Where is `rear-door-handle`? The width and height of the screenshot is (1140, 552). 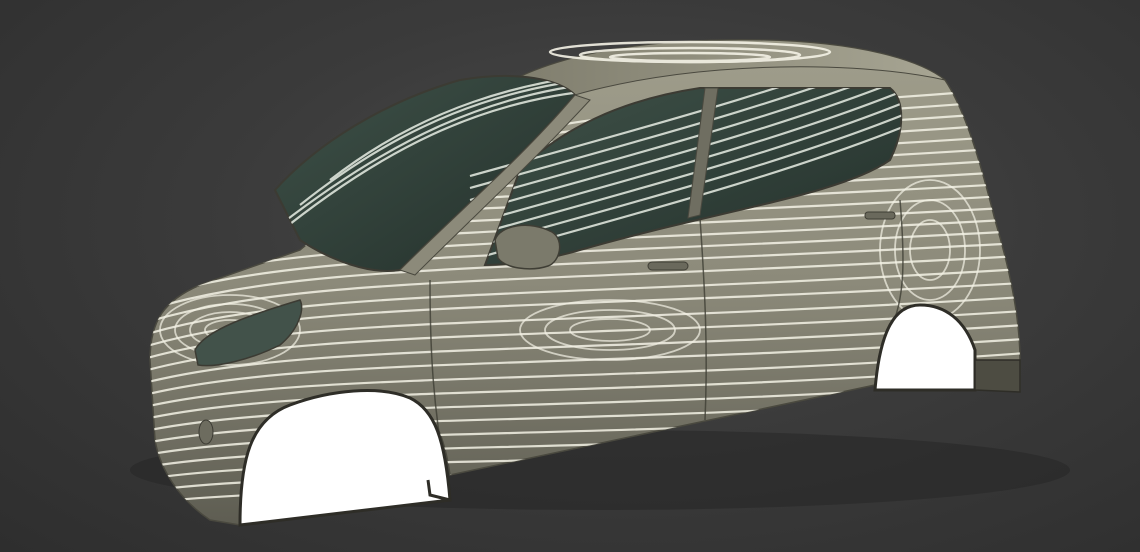 rear-door-handle is located at coordinates (880, 215).